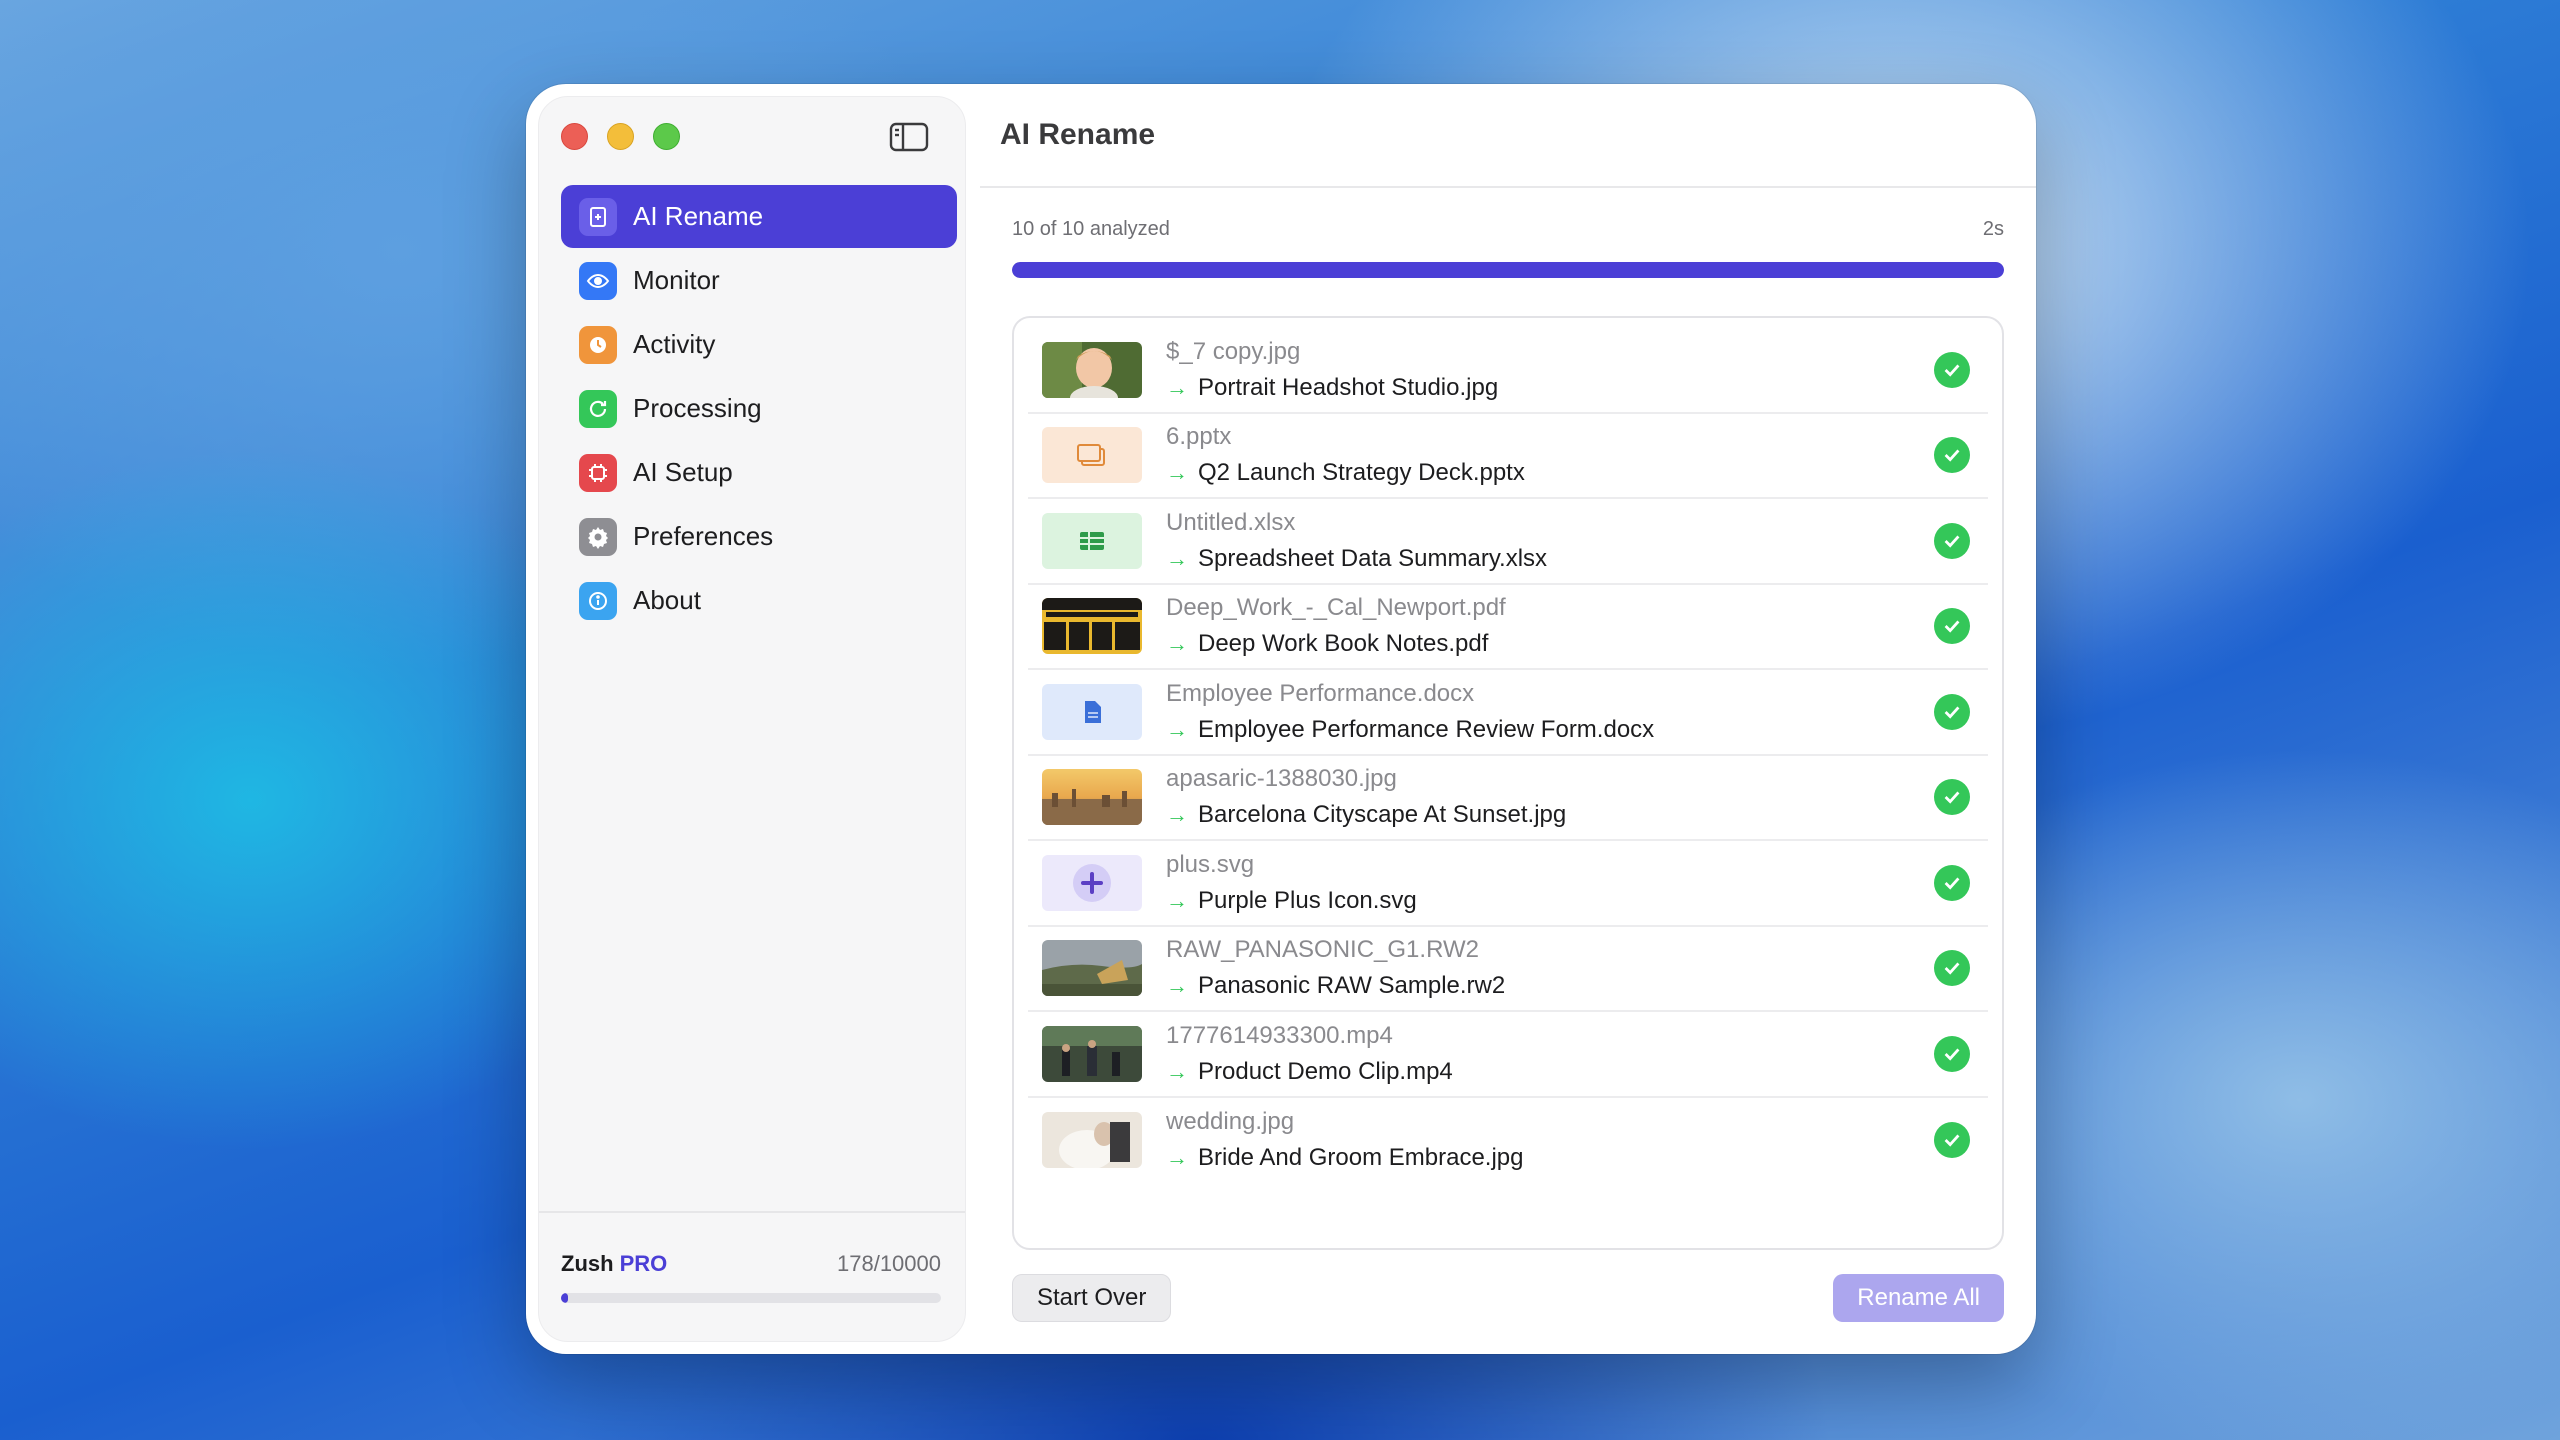 This screenshot has width=2560, height=1440. I want to click on sidebar-item-label: AI Setup, so click(683, 472).